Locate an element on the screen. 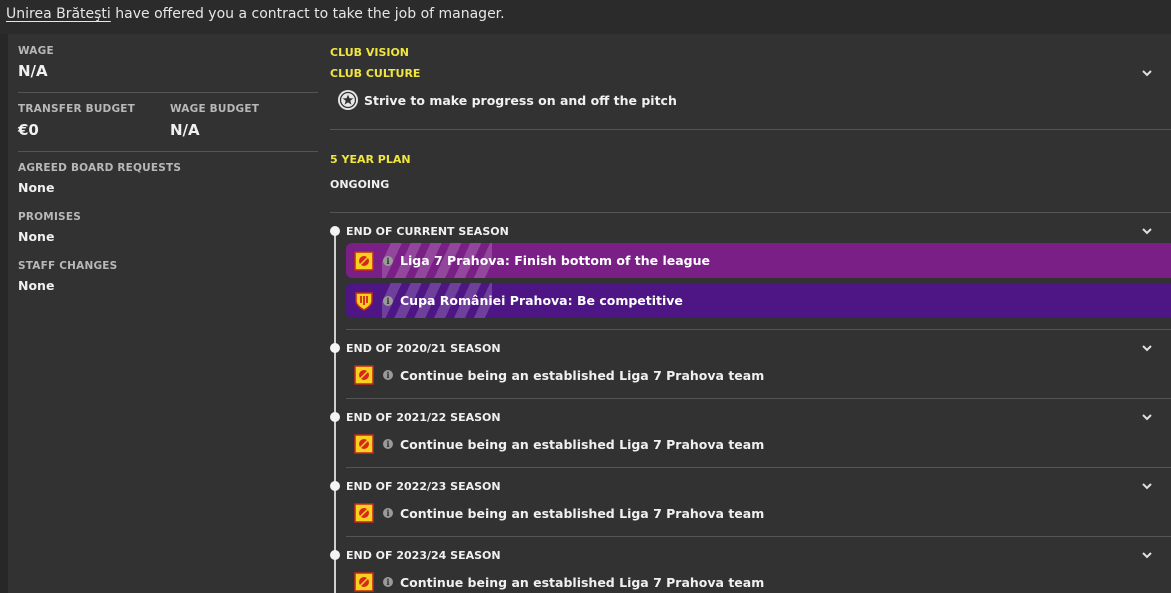 Image resolution: width=1171 pixels, height=593 pixels. star-icon is located at coordinates (348, 100).